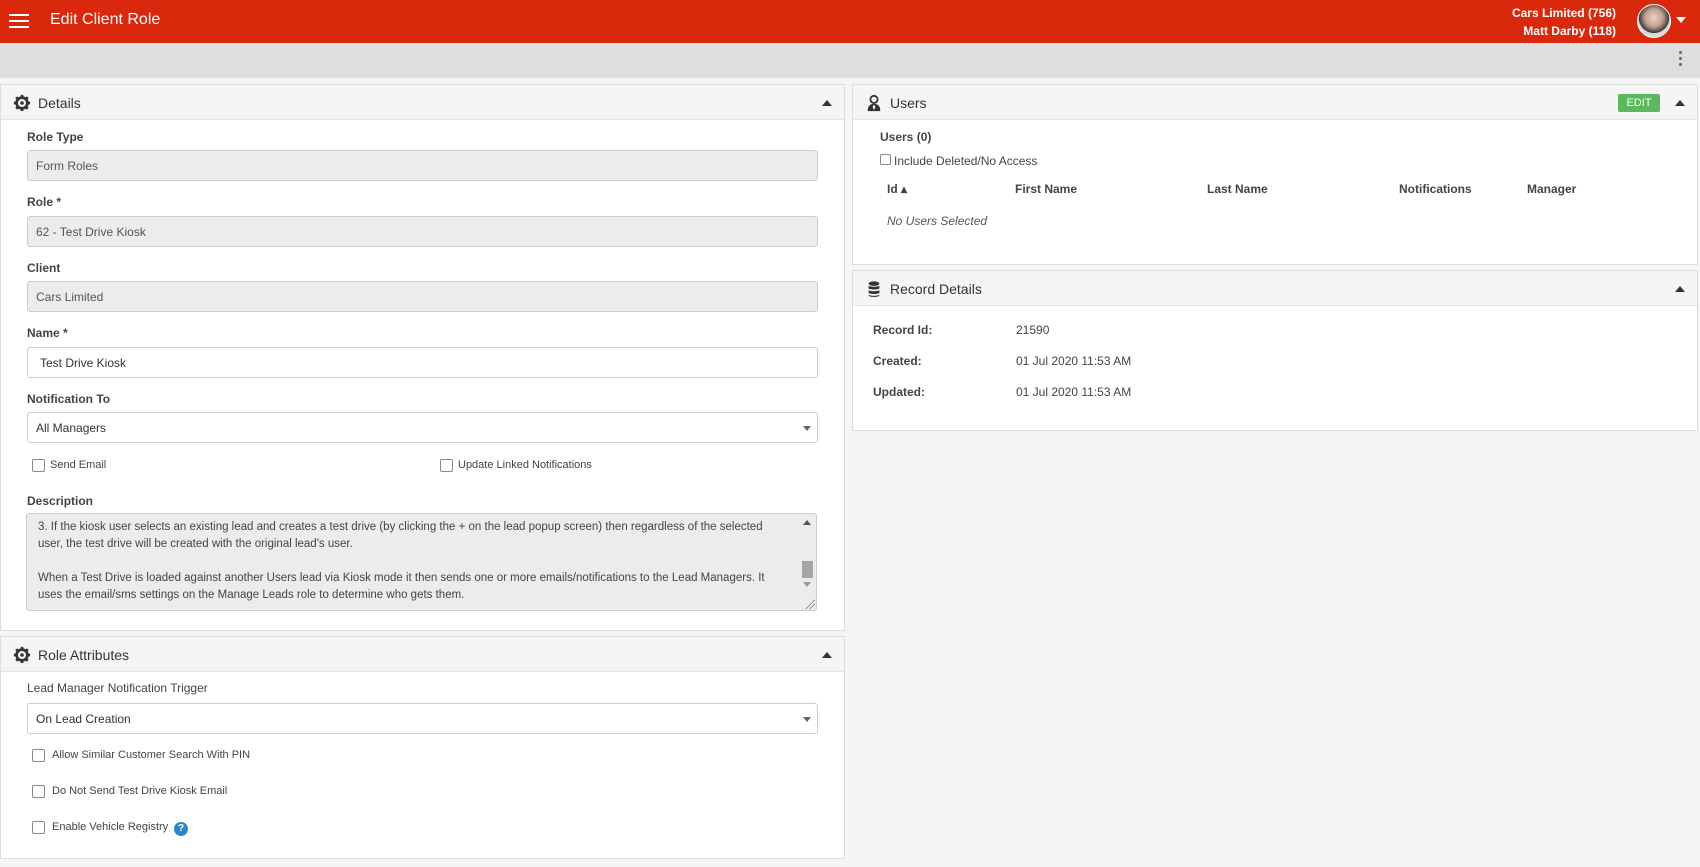  I want to click on updated-value: 01 Jul 2020 11:53 AM, so click(1074, 392).